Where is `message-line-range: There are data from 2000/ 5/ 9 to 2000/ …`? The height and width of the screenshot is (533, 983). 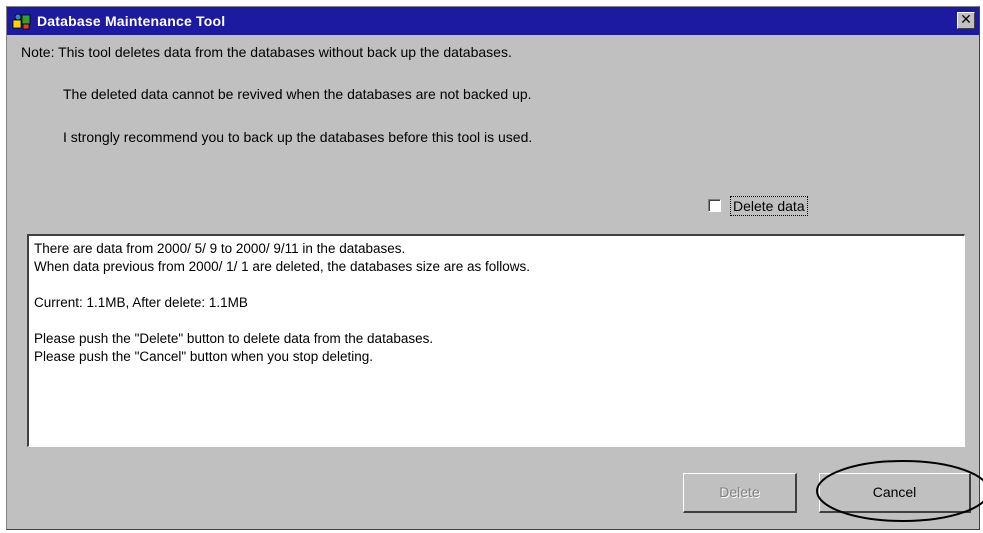
message-line-range: There are data from 2000/ 5/ 9 to 2000/ … is located at coordinates (220, 248).